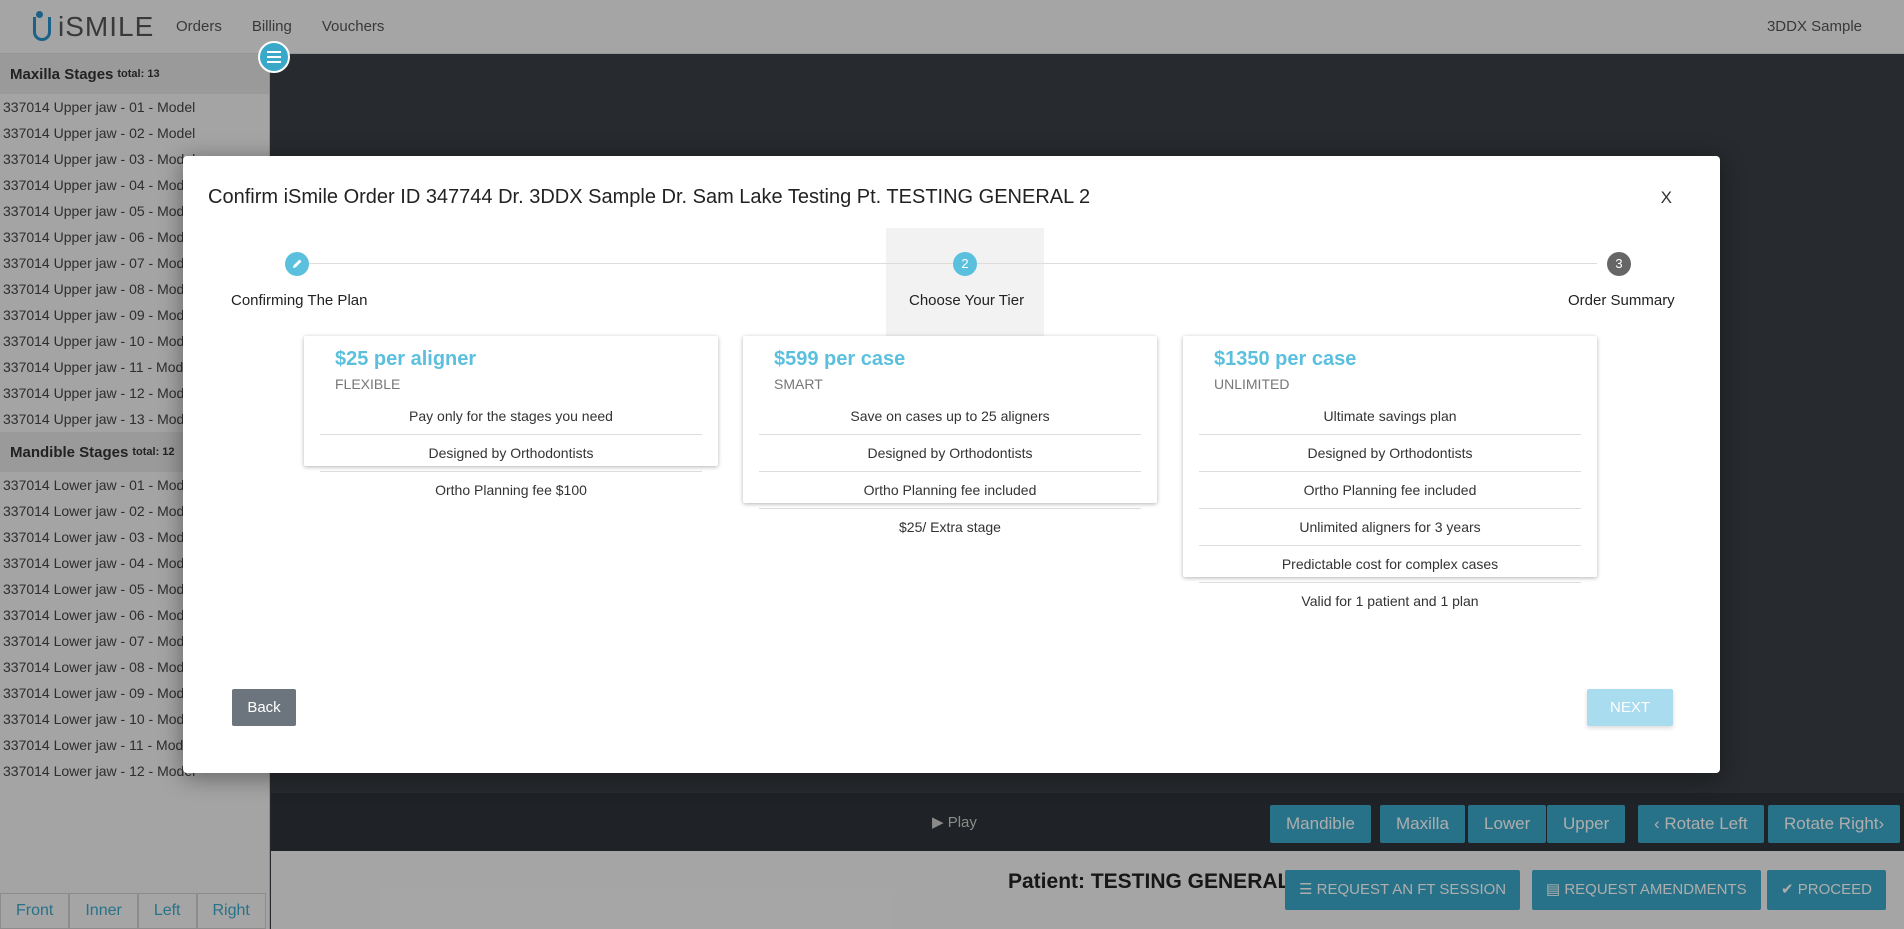 The height and width of the screenshot is (929, 1904). What do you see at coordinates (1285, 359) in the screenshot?
I see `tier-price: $1350 per case` at bounding box center [1285, 359].